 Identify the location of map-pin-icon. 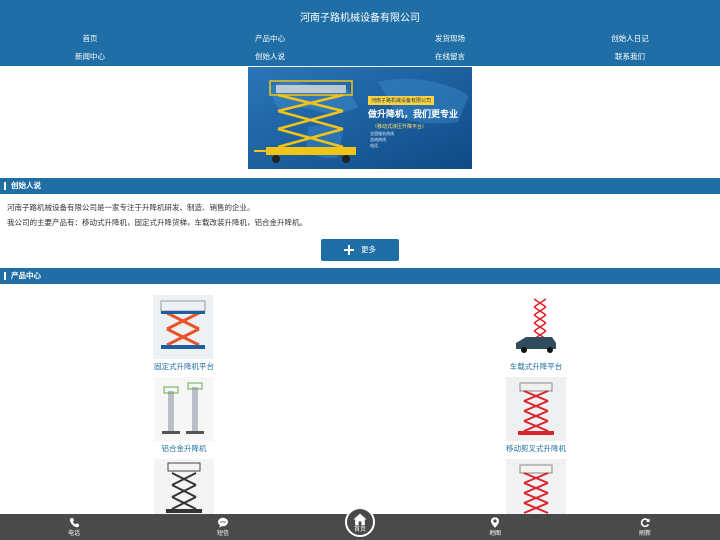
(495, 522).